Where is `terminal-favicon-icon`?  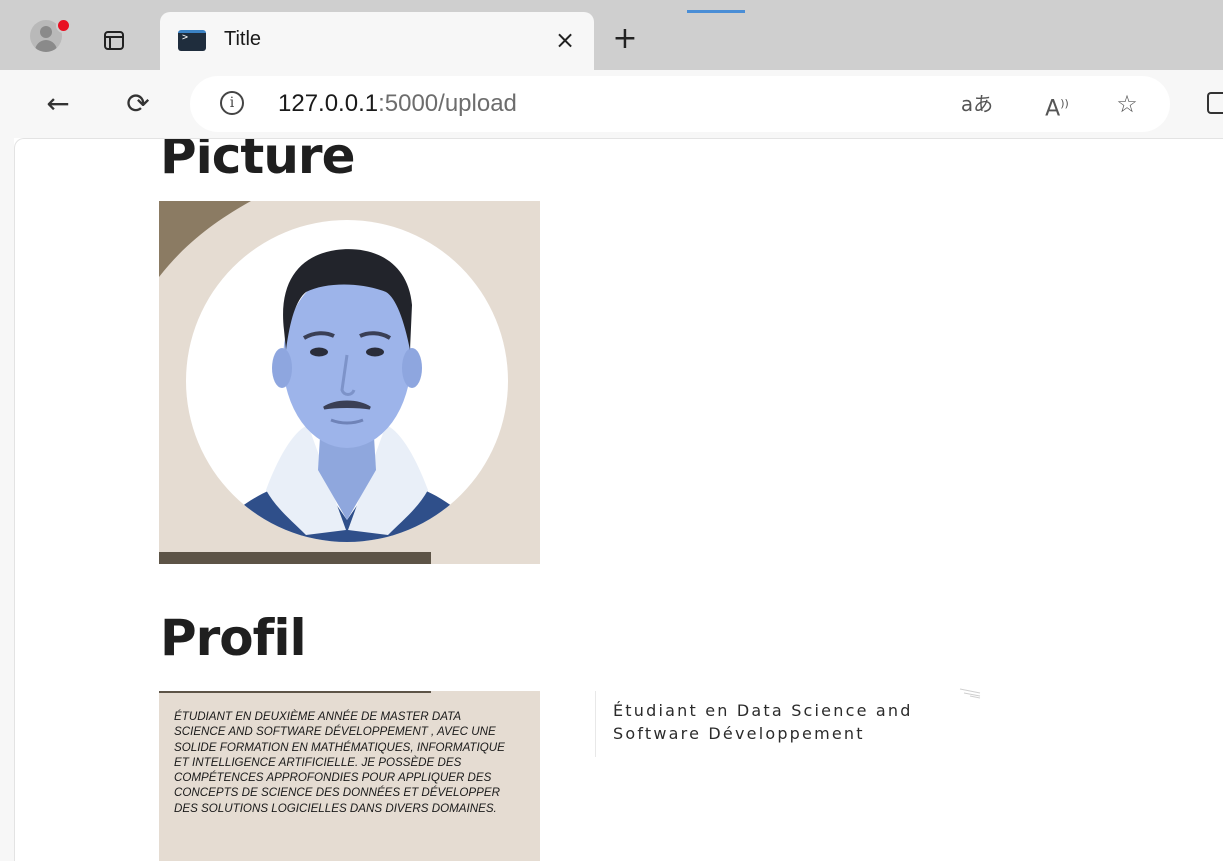 terminal-favicon-icon is located at coordinates (192, 40).